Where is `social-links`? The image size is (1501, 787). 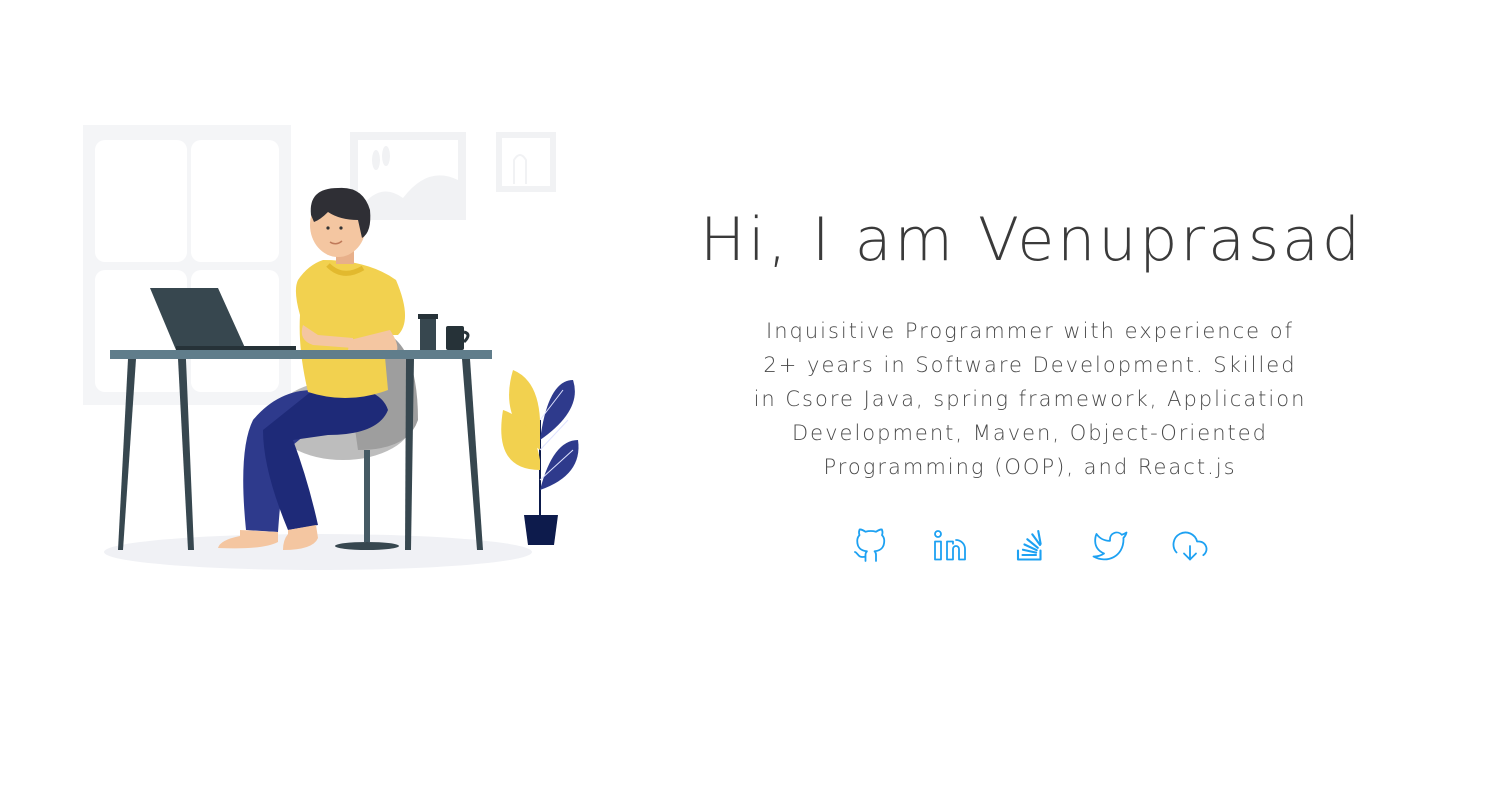
social-links is located at coordinates (1030, 546).